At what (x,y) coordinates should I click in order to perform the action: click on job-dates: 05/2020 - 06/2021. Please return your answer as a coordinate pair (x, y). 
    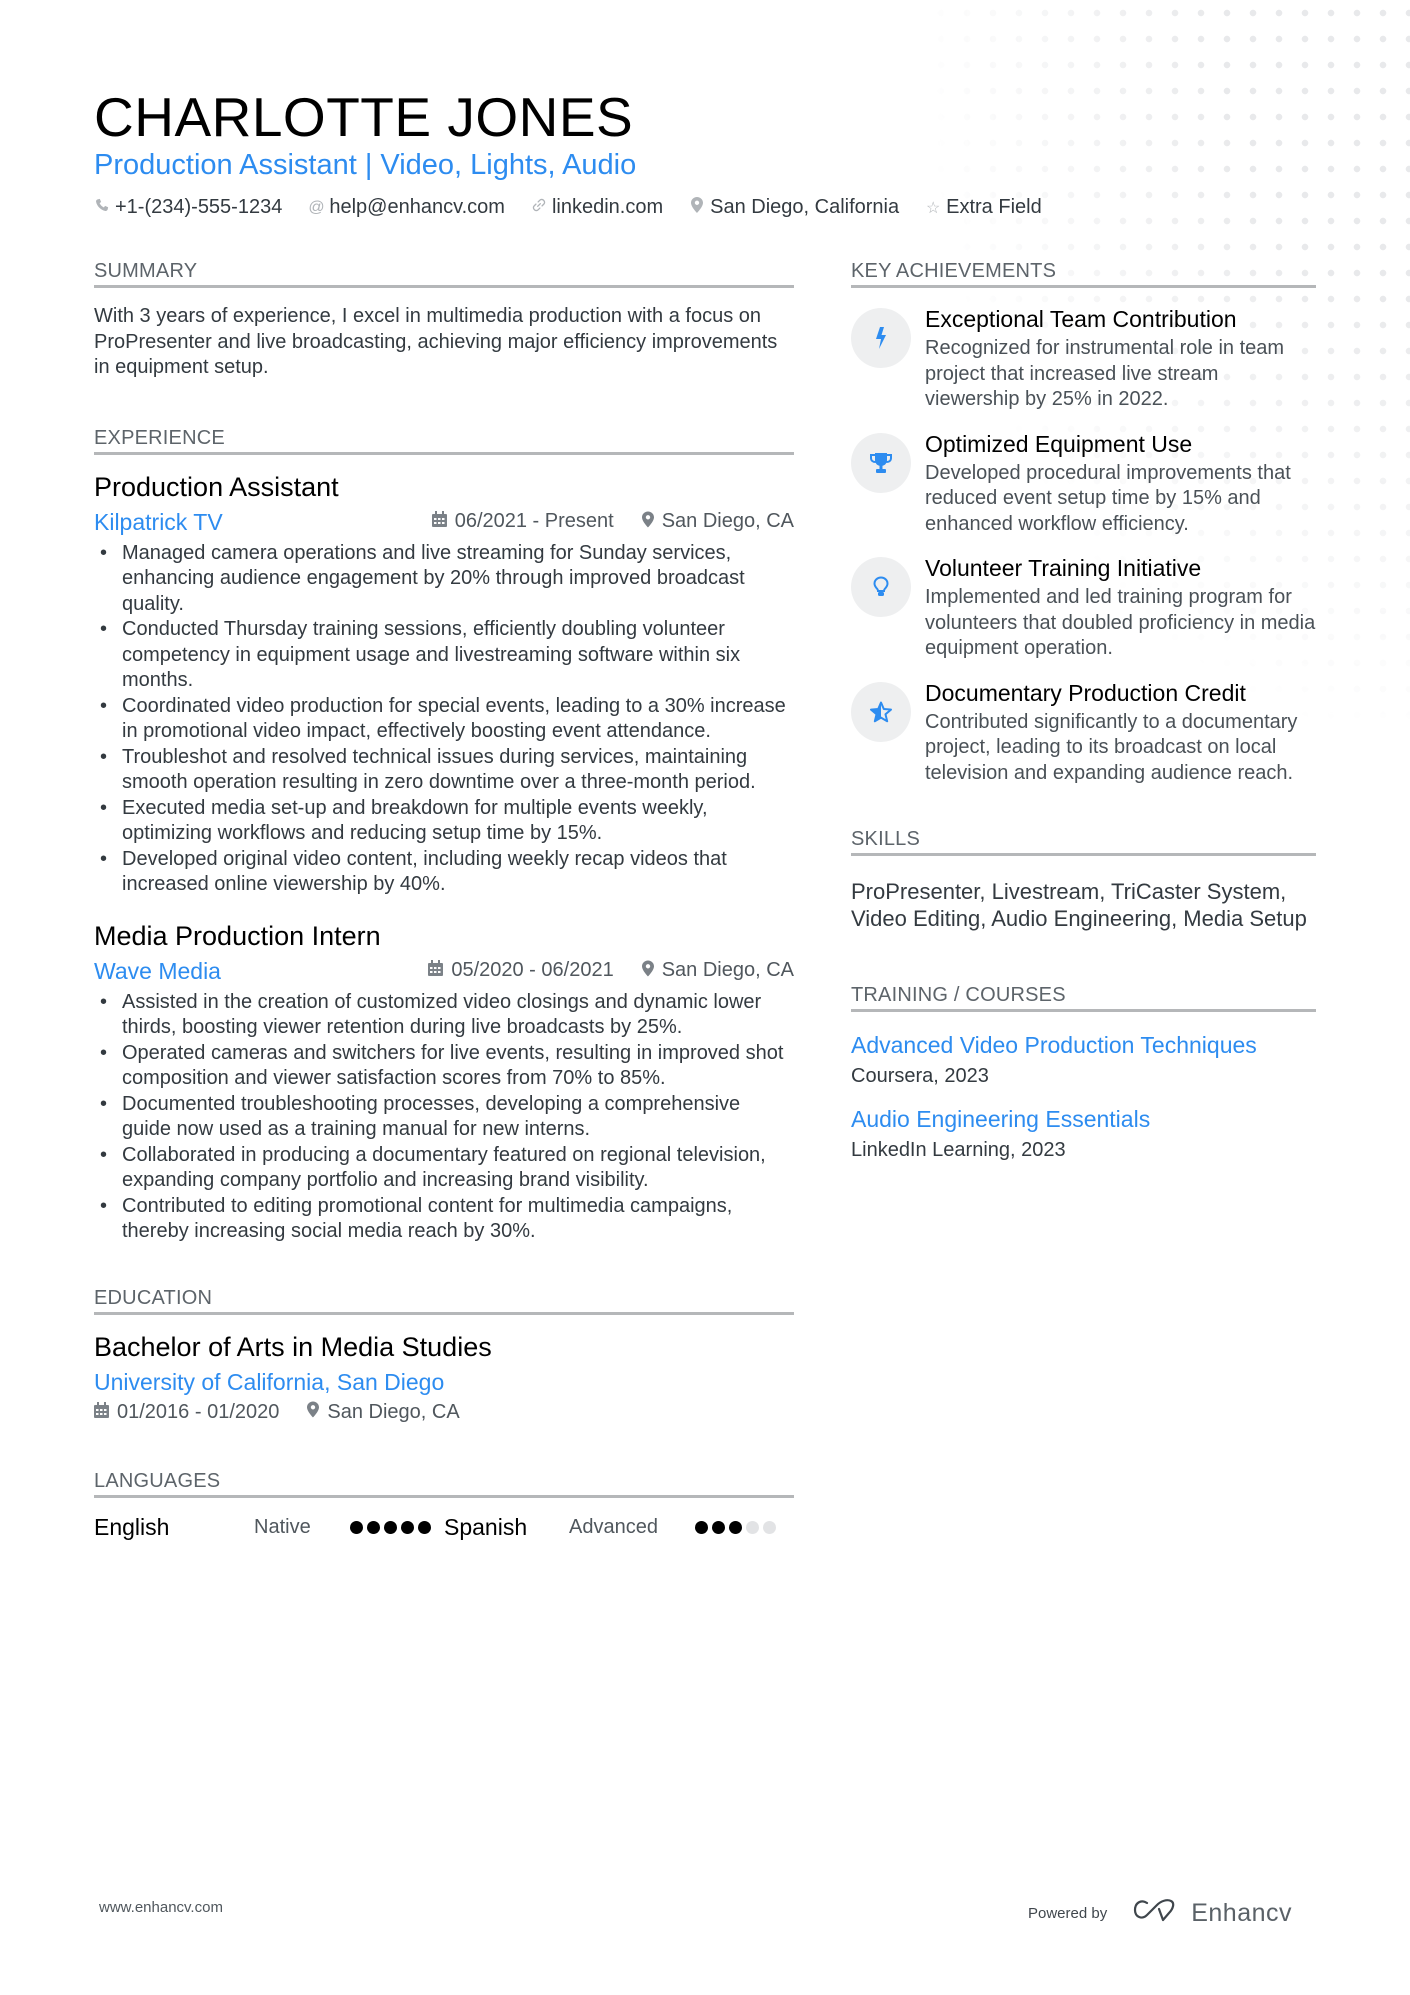
    Looking at the image, I should click on (521, 970).